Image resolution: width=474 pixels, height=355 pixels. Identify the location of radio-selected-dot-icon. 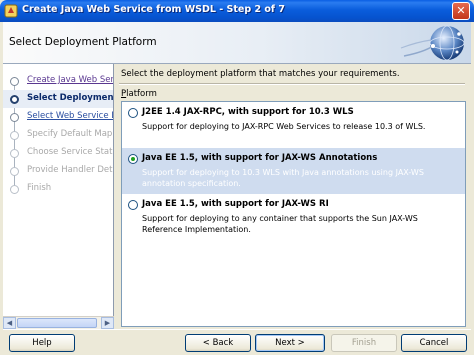
(133, 159).